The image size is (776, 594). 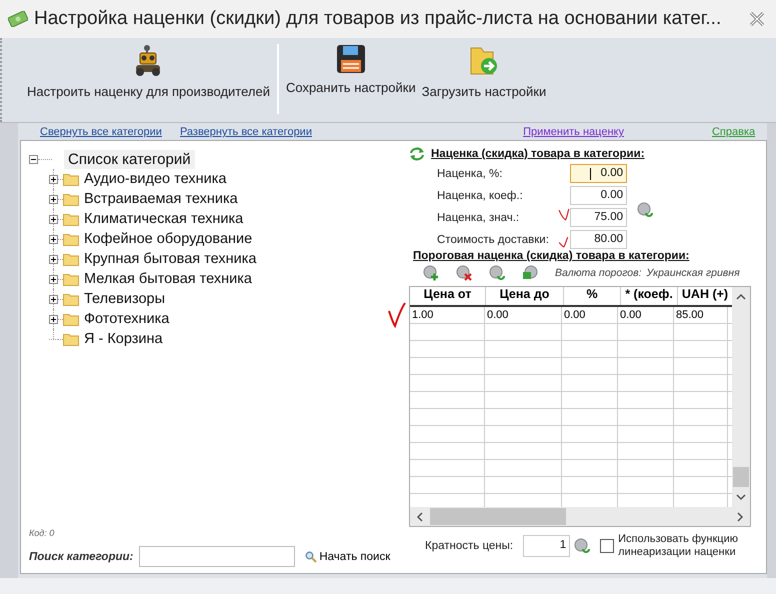 I want to click on threshold-heading: Пороговая наценка (скидка) товара в категории:, so click(x=551, y=256).